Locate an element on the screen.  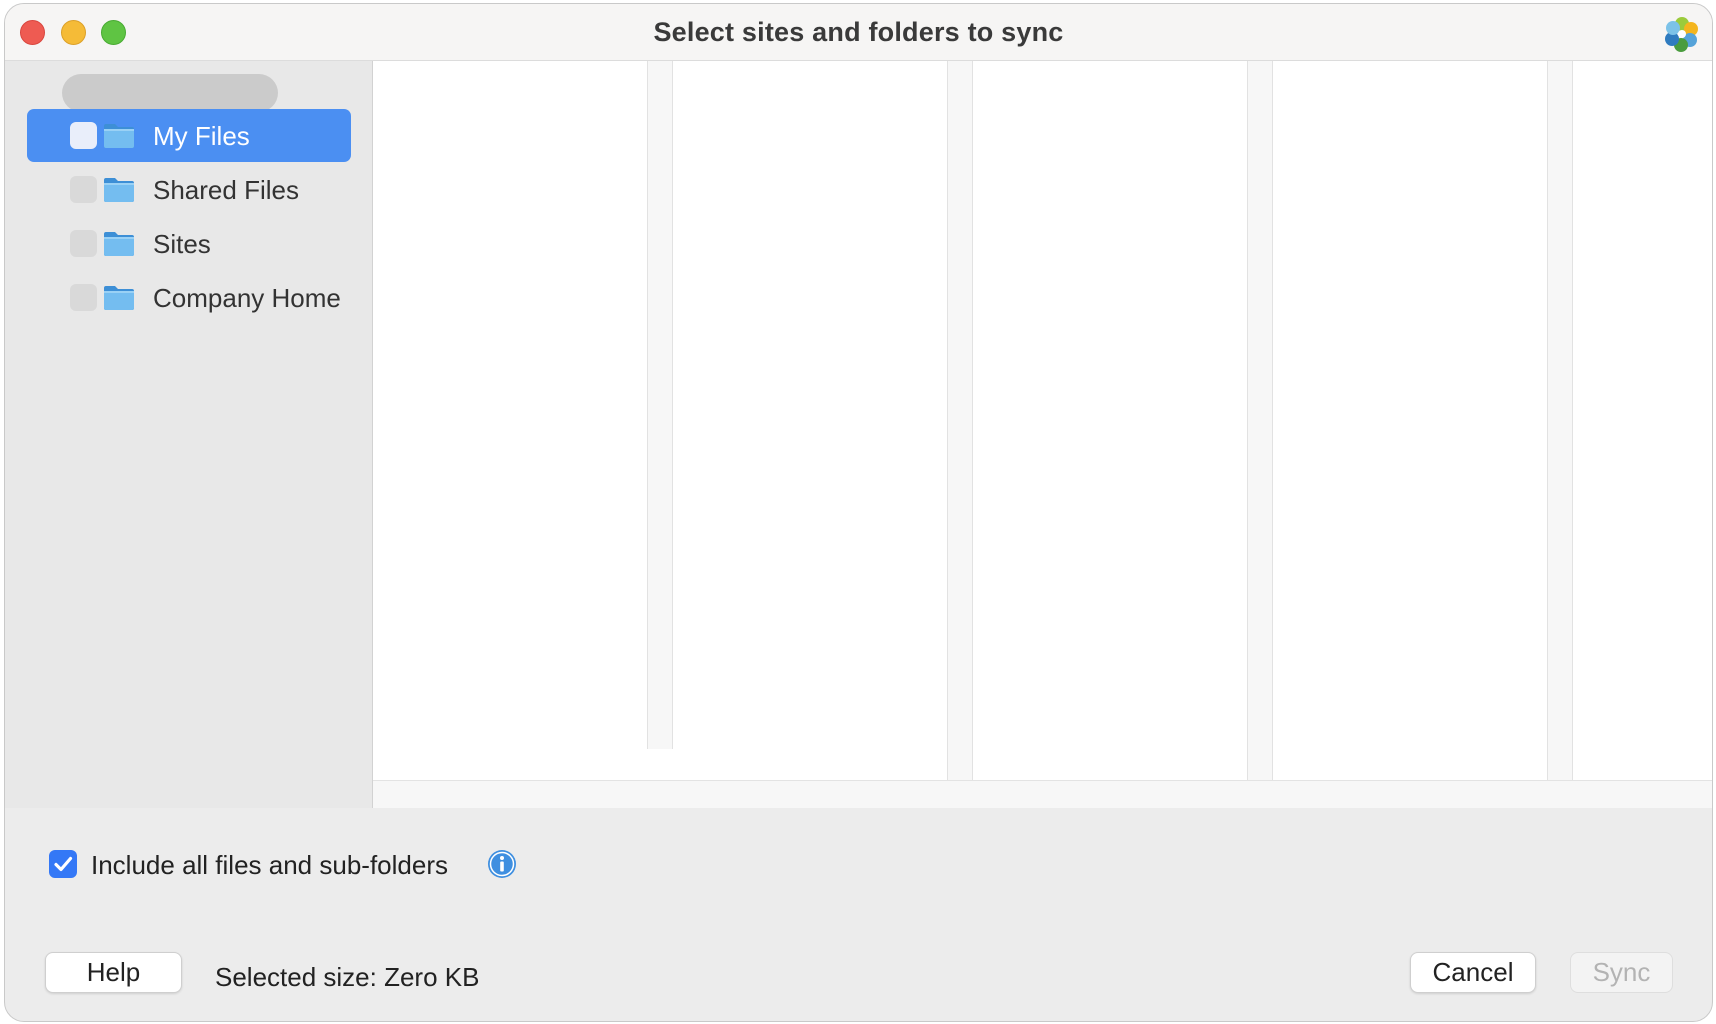
sidebar-item-sites: Sites is located at coordinates (189, 243).